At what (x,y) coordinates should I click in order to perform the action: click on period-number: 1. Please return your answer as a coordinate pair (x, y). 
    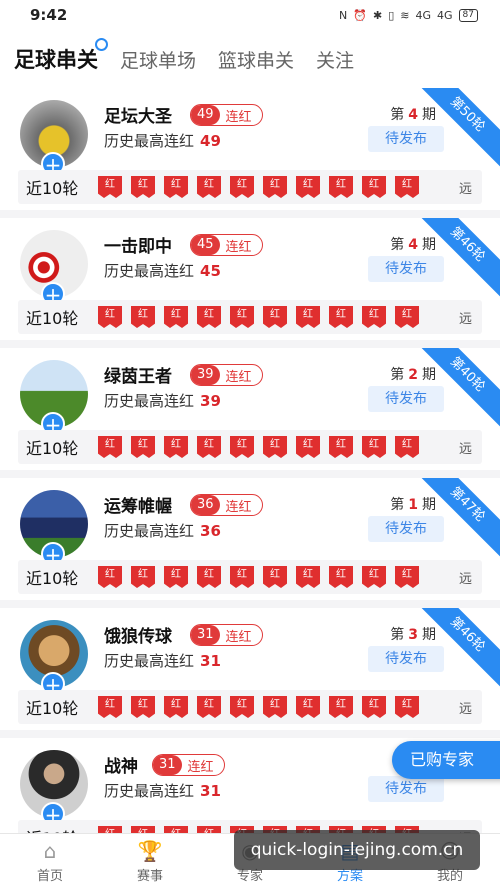
    Looking at the image, I should click on (413, 505).